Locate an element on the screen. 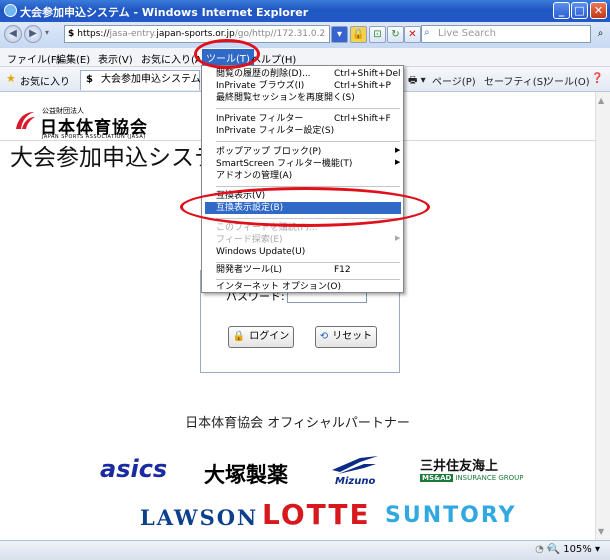 This screenshot has width=610, height=560. menu-item-manage-addons: アドオンの管理(A) is located at coordinates (254, 176).